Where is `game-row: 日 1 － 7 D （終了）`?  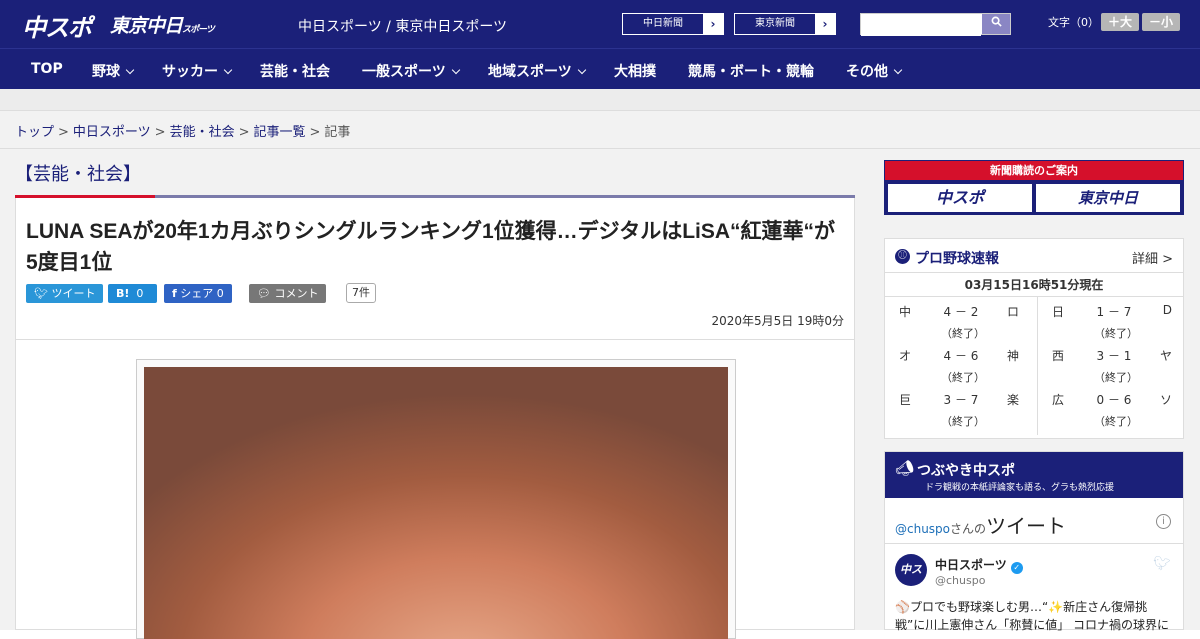 game-row: 日 1 － 7 D （終了） is located at coordinates (1113, 319).